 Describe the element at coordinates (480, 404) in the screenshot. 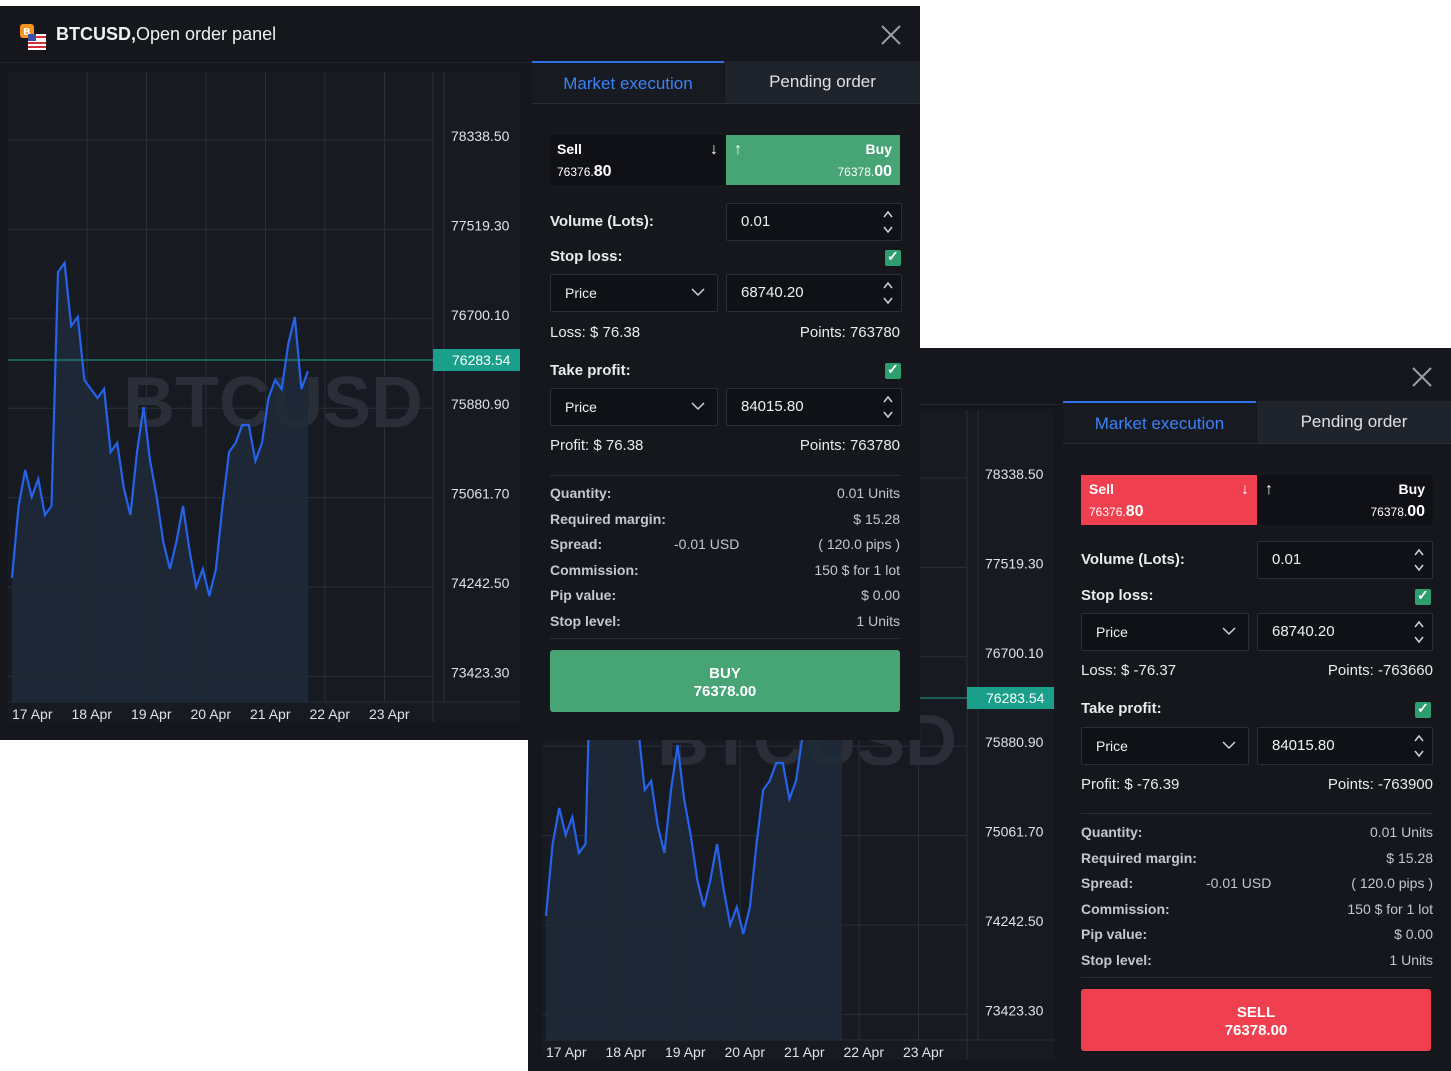

I see `y-tick-label: 75880.90` at that location.